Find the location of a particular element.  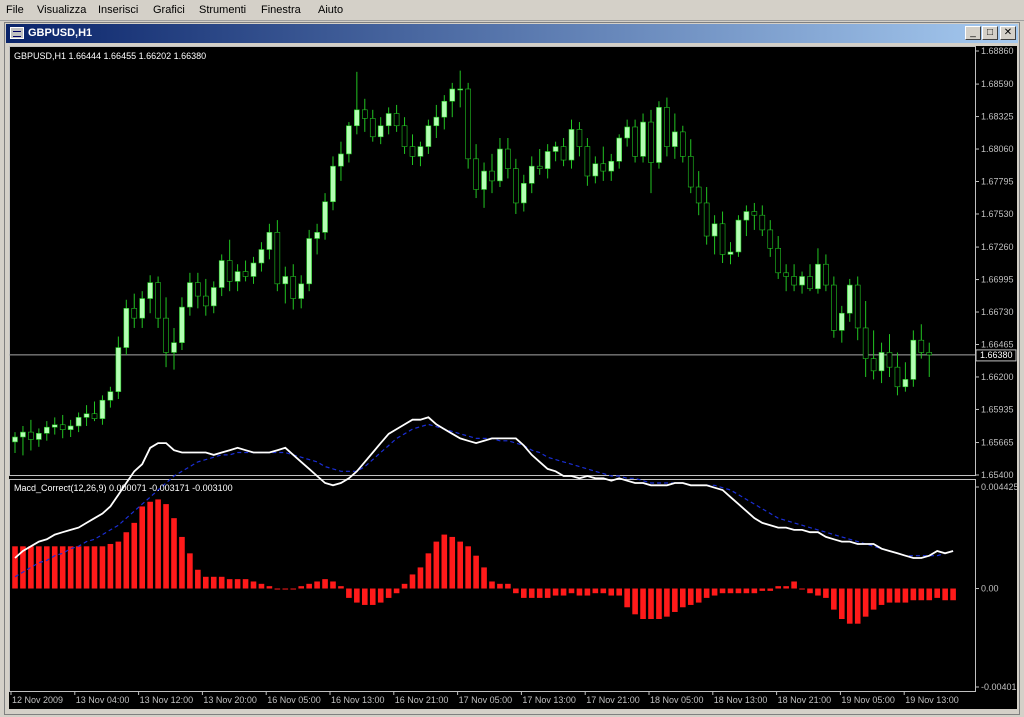

time-tick-label: 12 Nov 2009 is located at coordinates (37, 700).